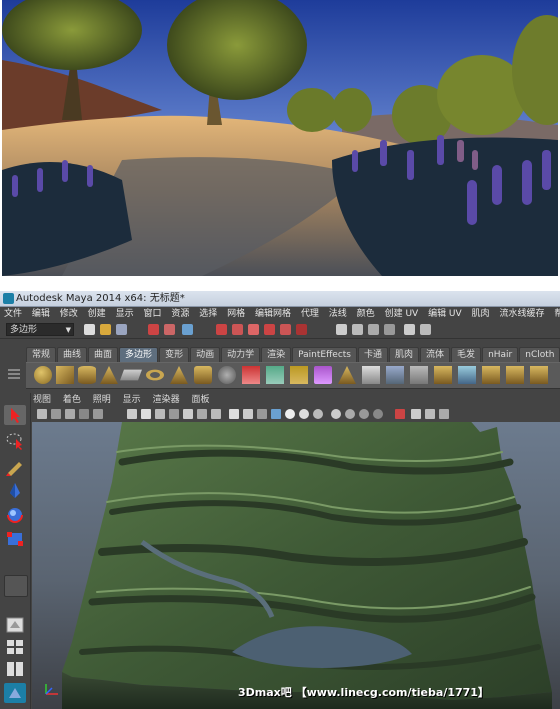 The image size is (560, 709). Describe the element at coordinates (234, 414) in the screenshot. I see `wire-cube-icon` at that location.